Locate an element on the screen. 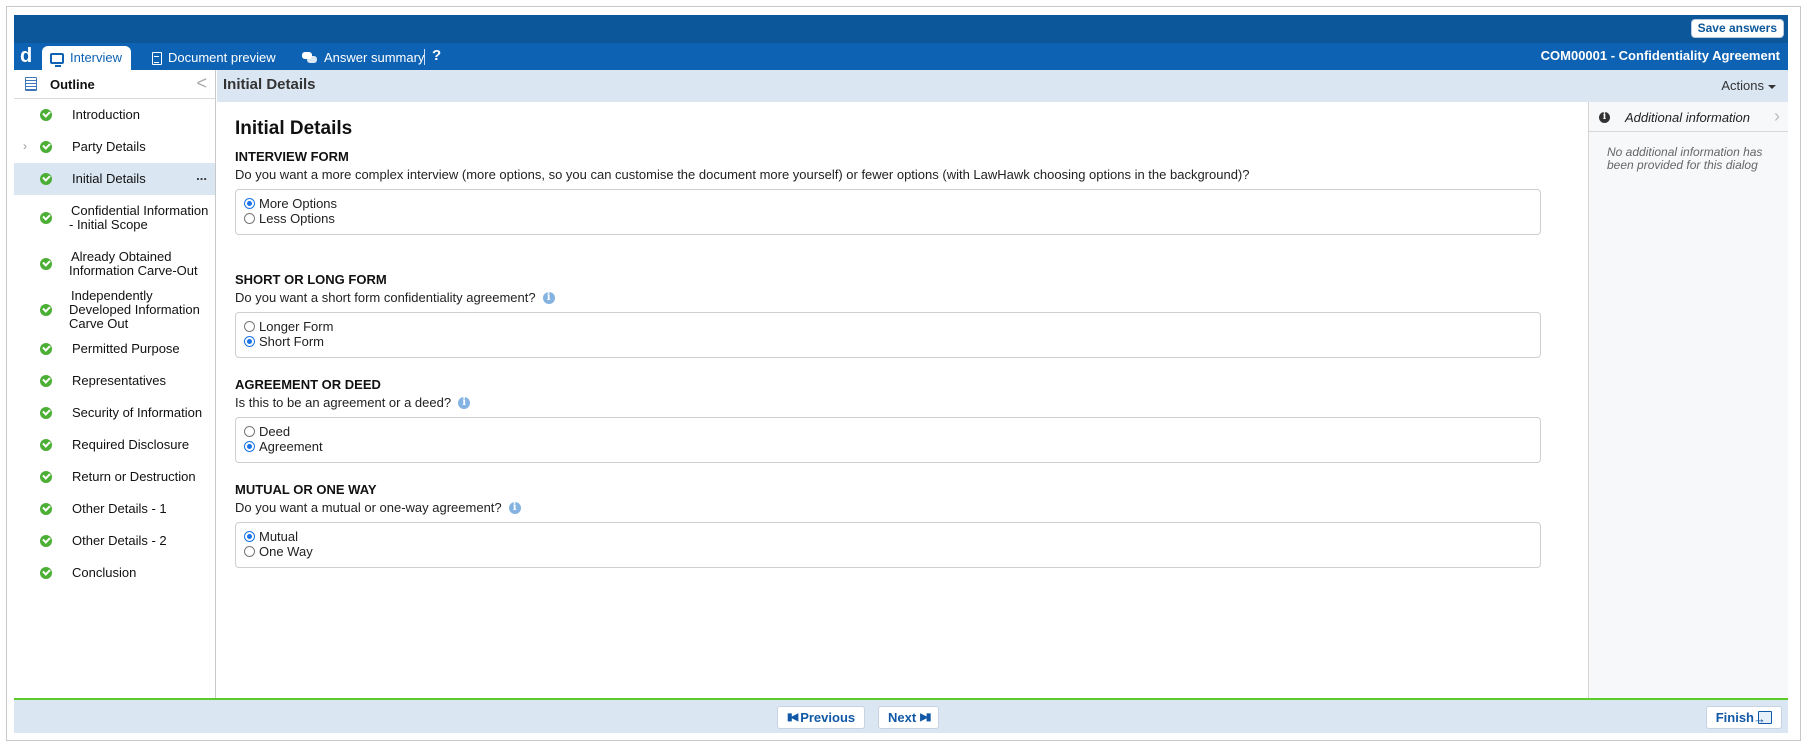  radio-label: More Options is located at coordinates (298, 203).